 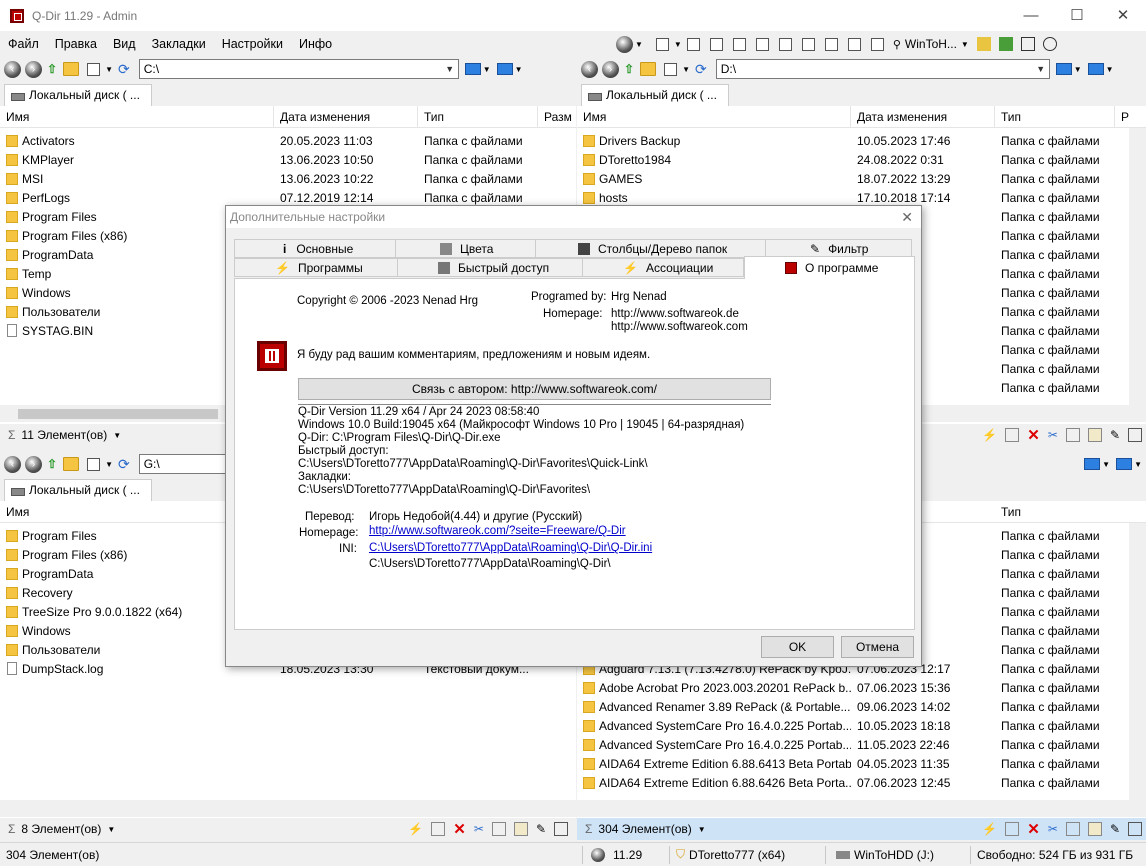 I want to click on pin-icon: ⚲, so click(x=897, y=44).